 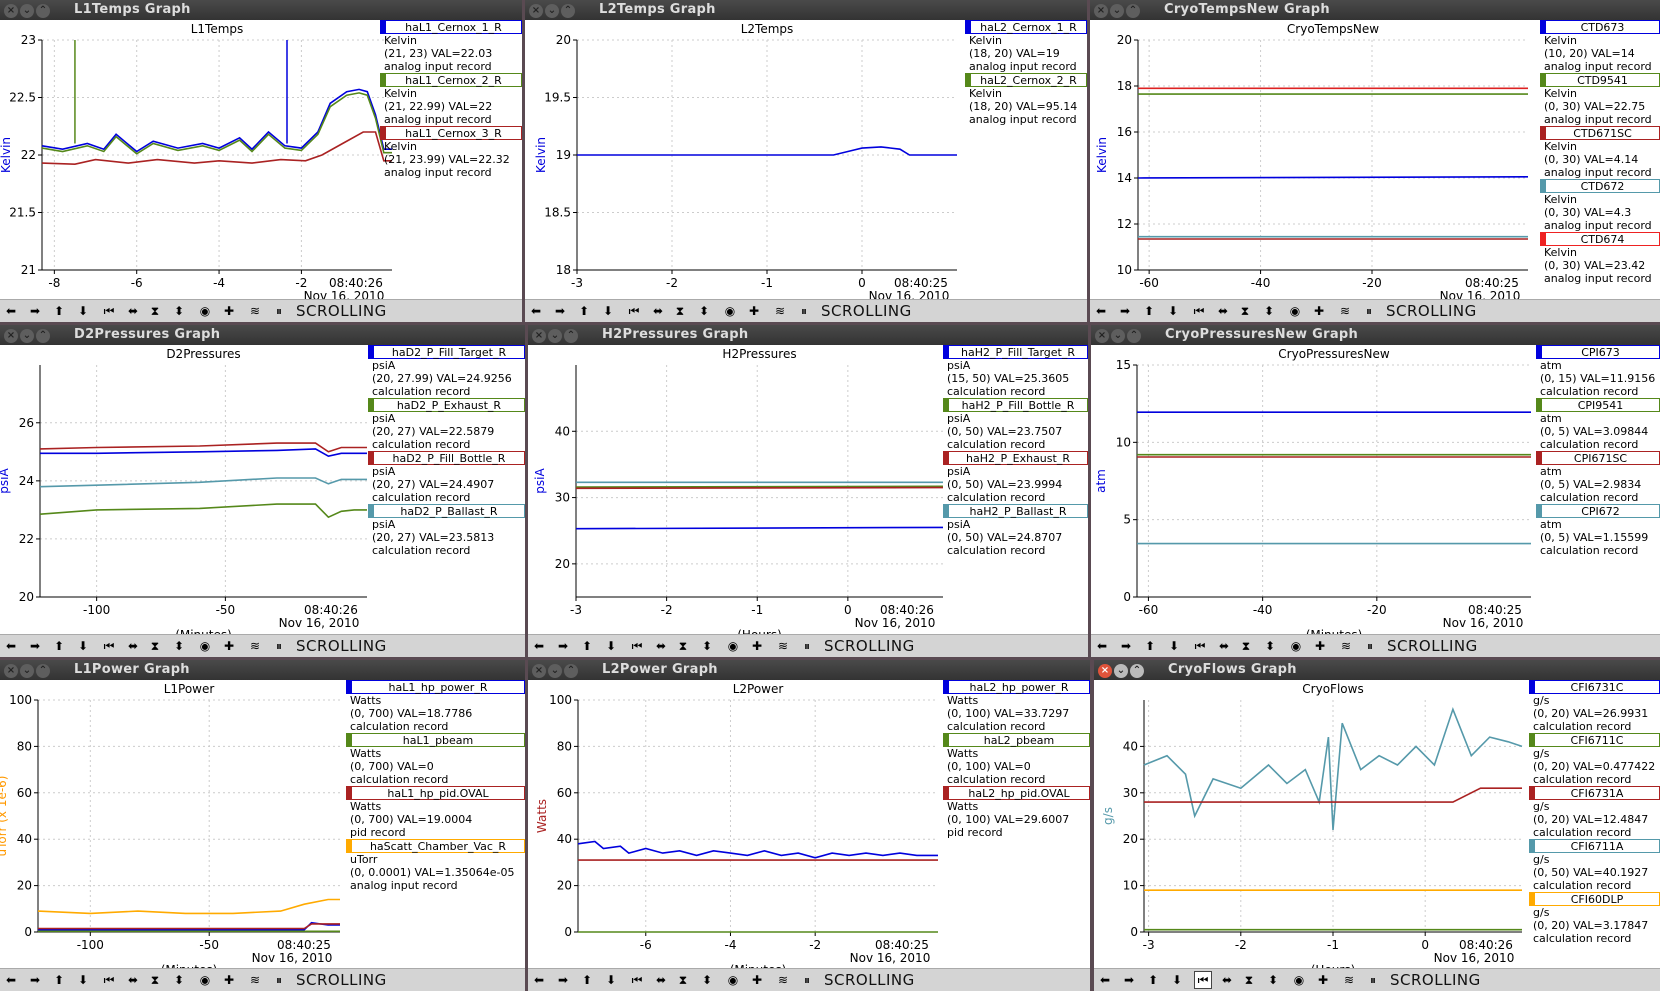 I want to click on legend-pv-name: haL2_Cernox_2_R, so click(x=1026, y=80).